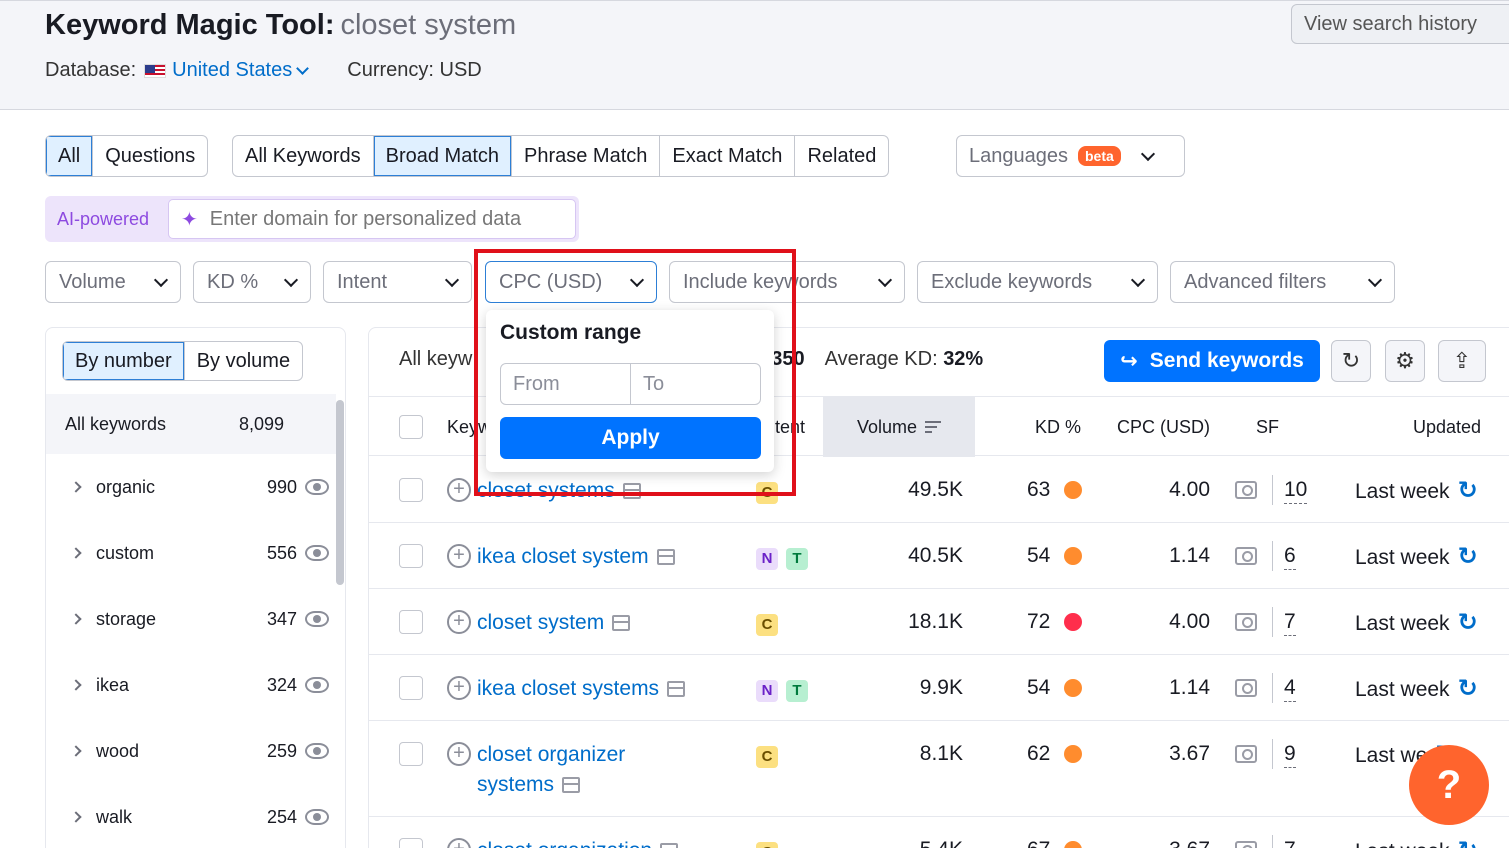  Describe the element at coordinates (191, 424) in the screenshot. I see `all-keywords-group: All keywords 8,099` at that location.